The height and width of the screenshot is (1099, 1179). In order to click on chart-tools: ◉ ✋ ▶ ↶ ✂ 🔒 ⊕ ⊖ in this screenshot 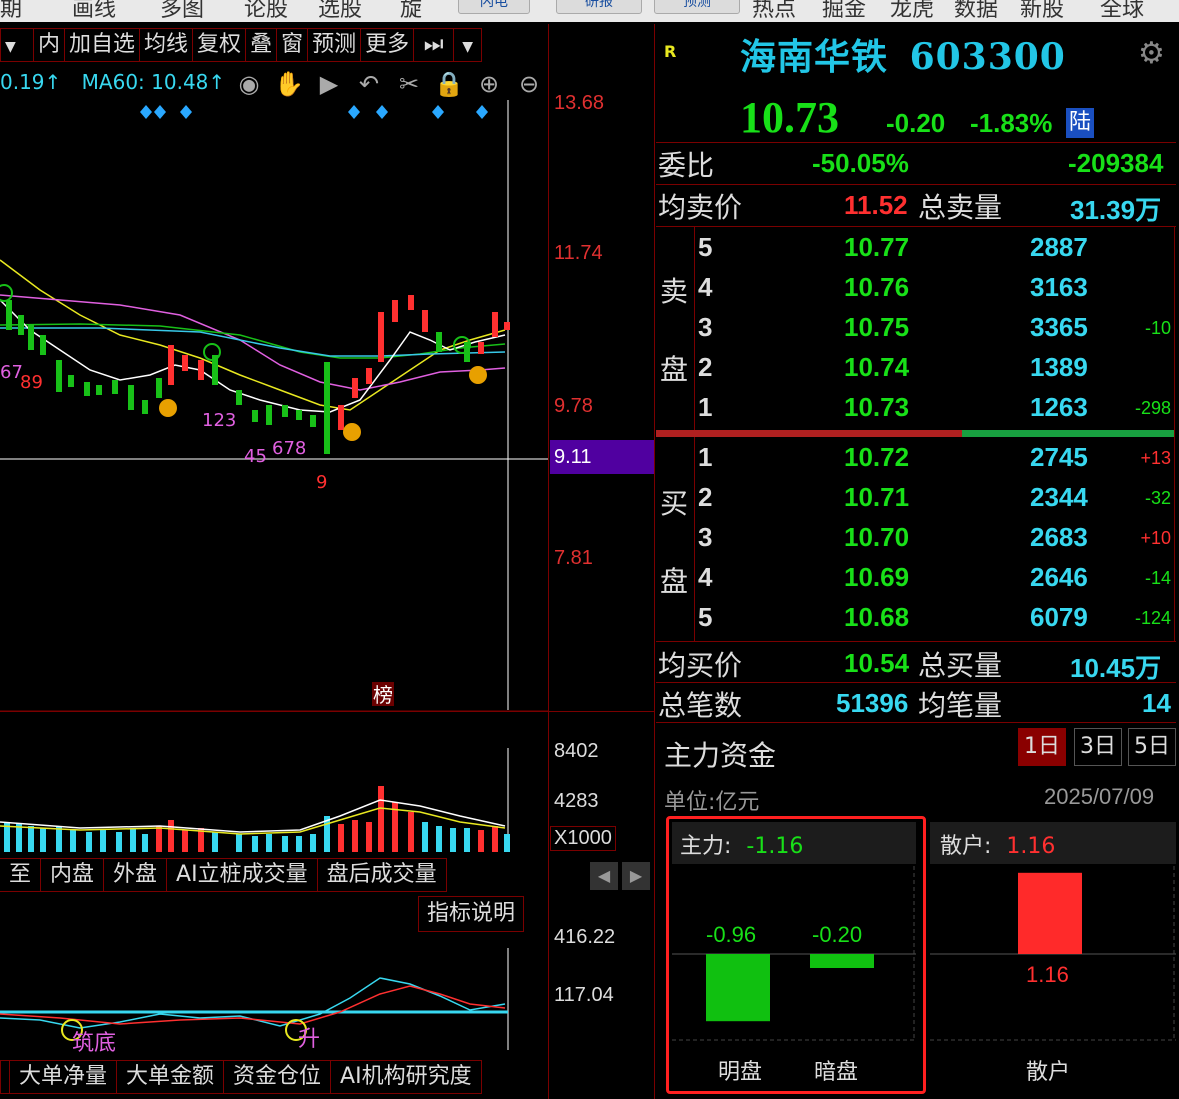, I will do `click(389, 85)`.